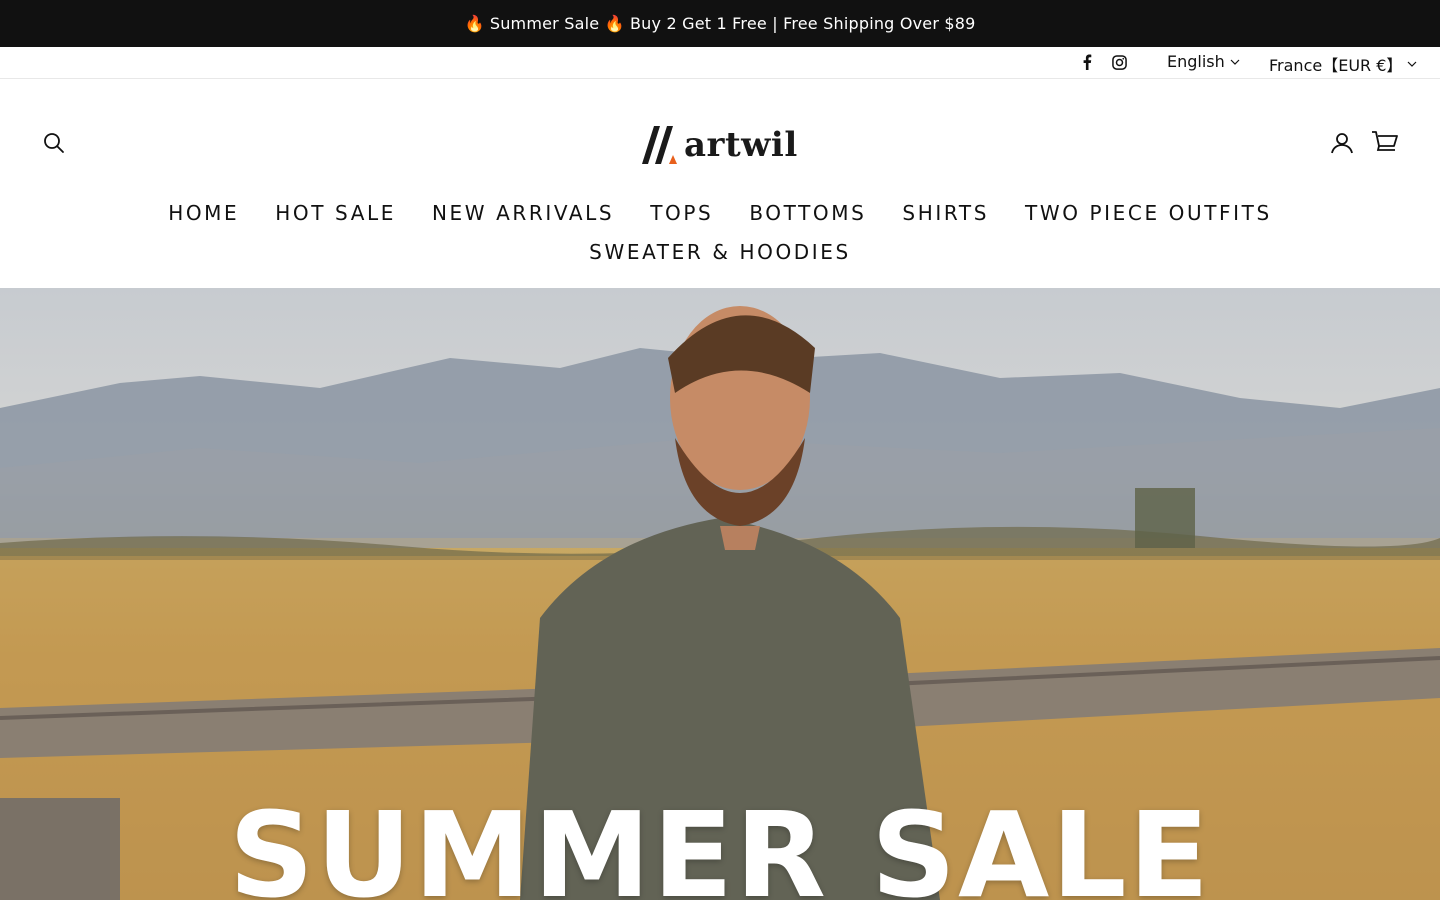 This screenshot has height=900, width=1440. What do you see at coordinates (1103, 62) in the screenshot?
I see `social-links` at bounding box center [1103, 62].